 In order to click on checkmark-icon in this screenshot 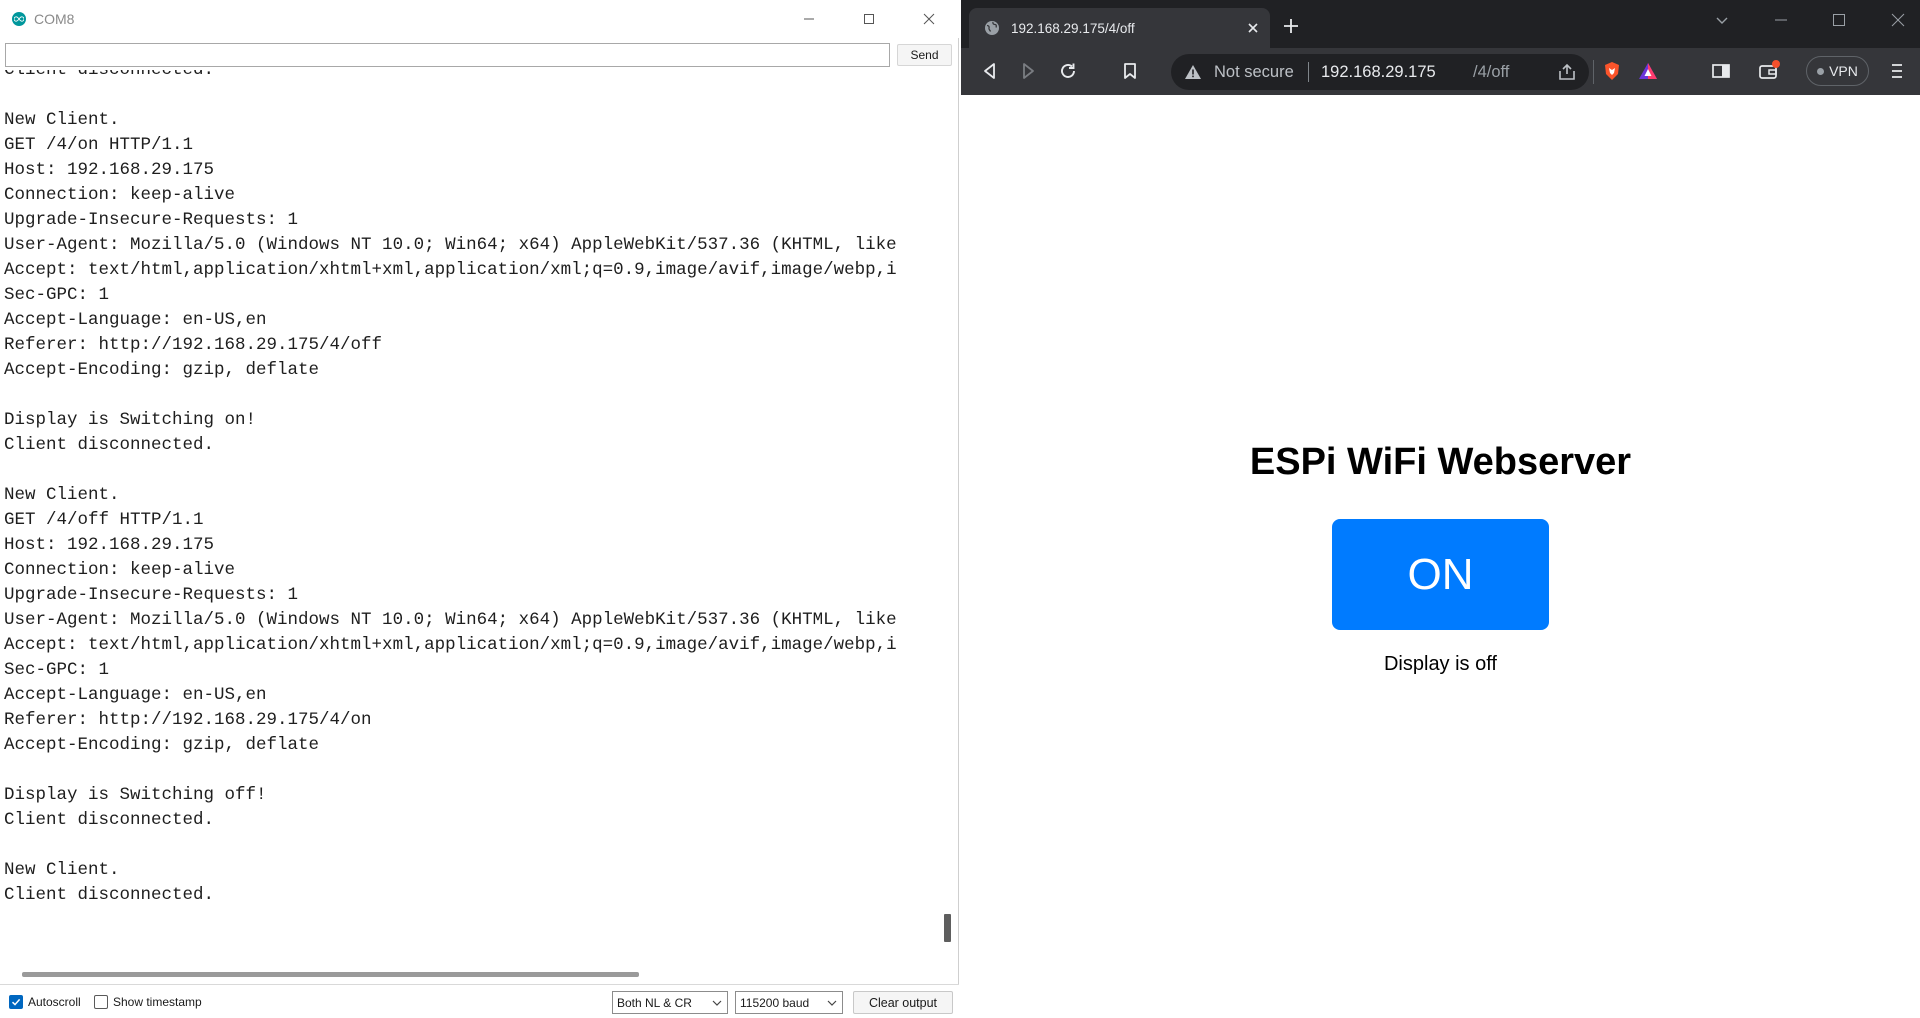, I will do `click(16, 1002)`.